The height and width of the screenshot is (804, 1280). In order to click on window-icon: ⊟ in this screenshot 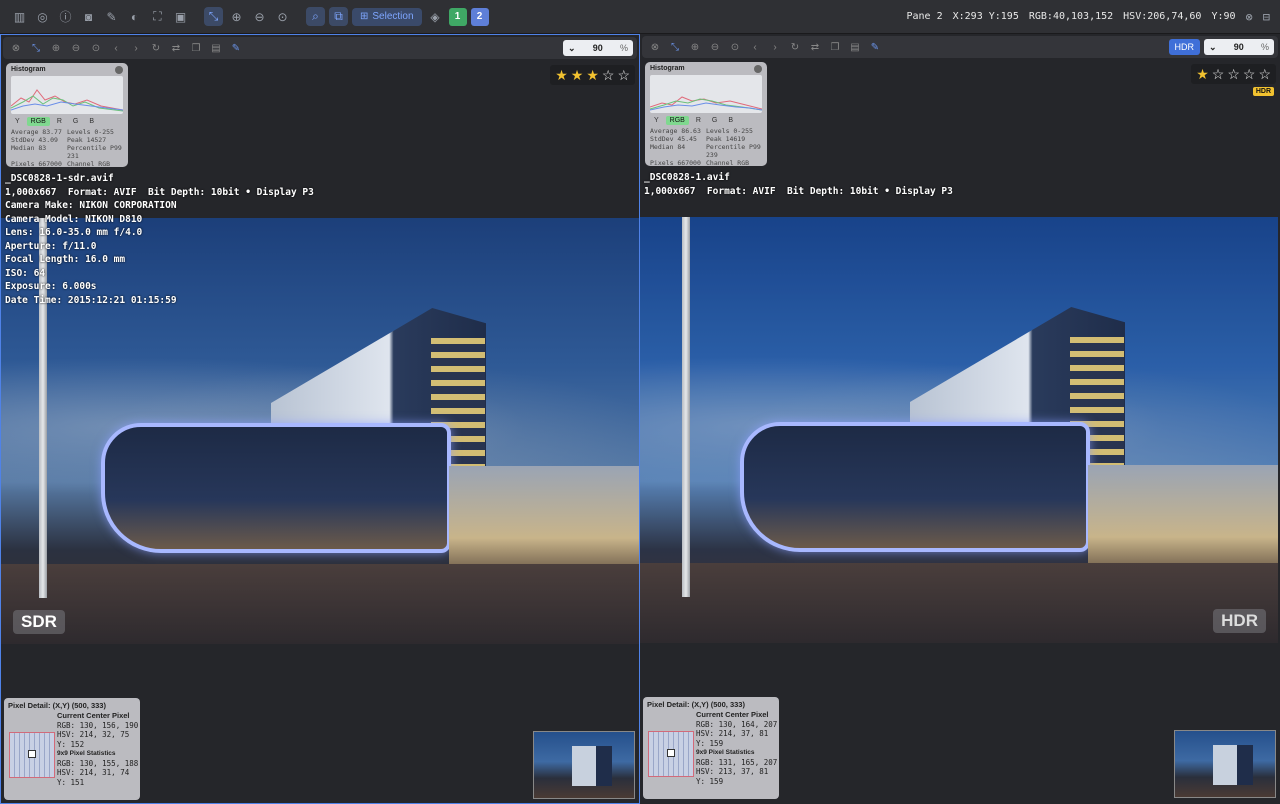, I will do `click(1266, 17)`.